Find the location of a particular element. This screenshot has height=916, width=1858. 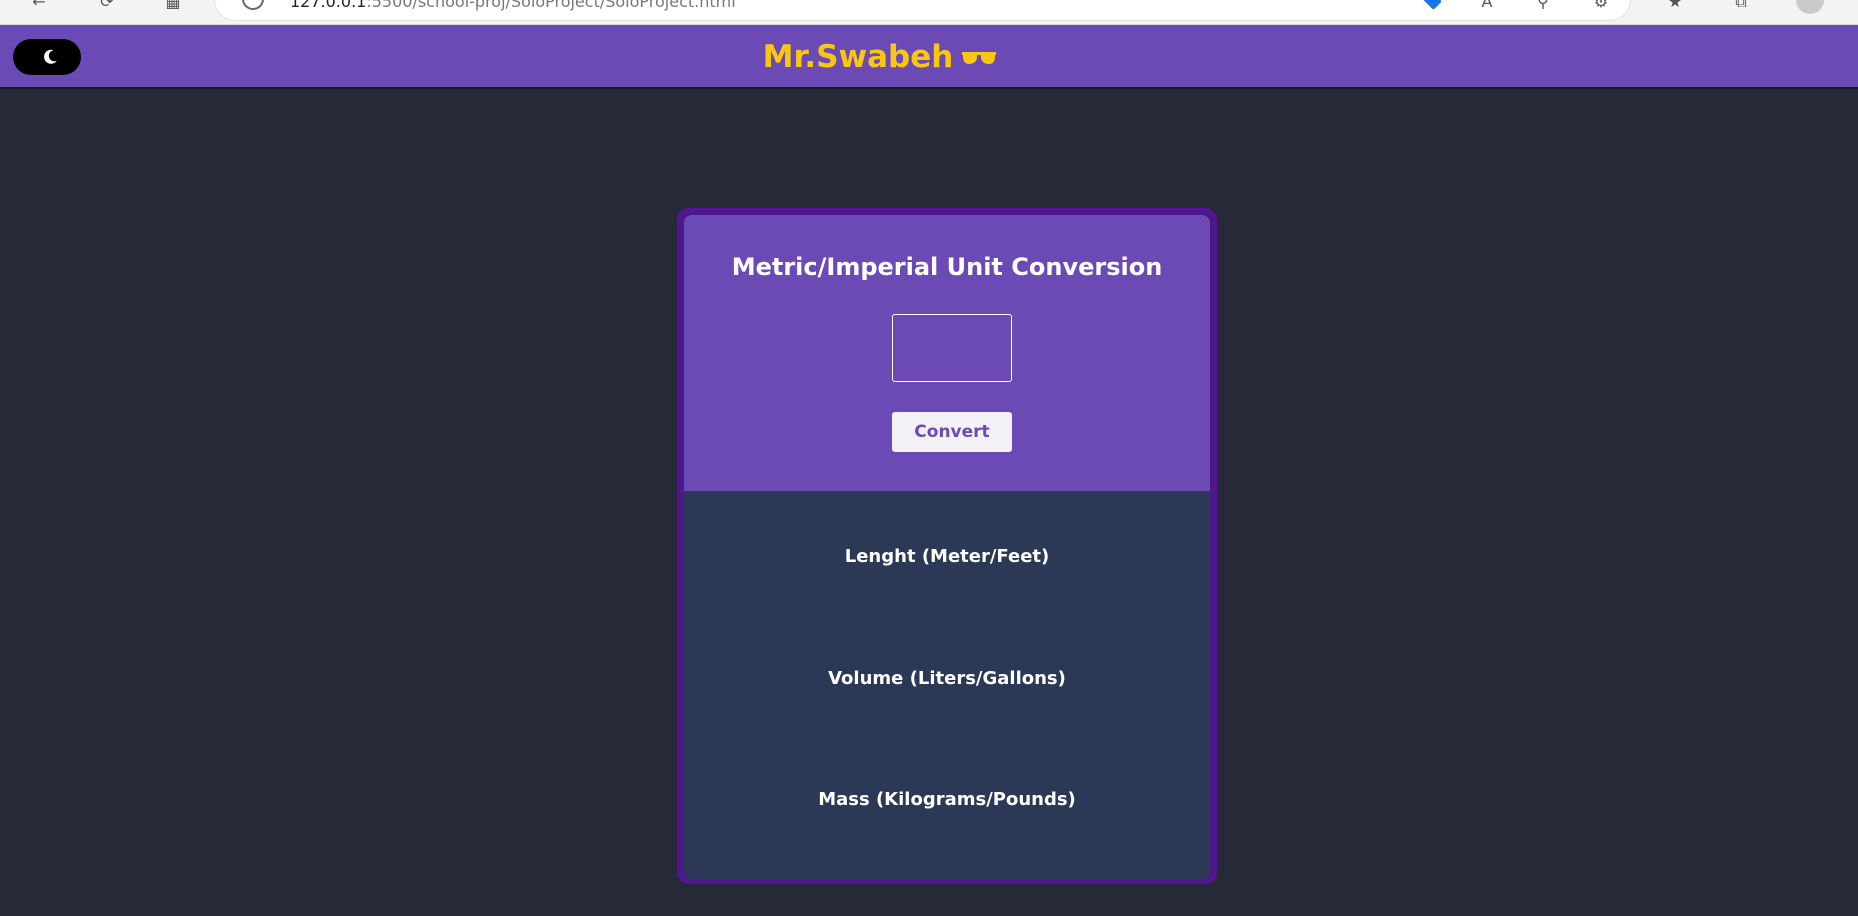

sunglasses-icon is located at coordinates (979, 58).